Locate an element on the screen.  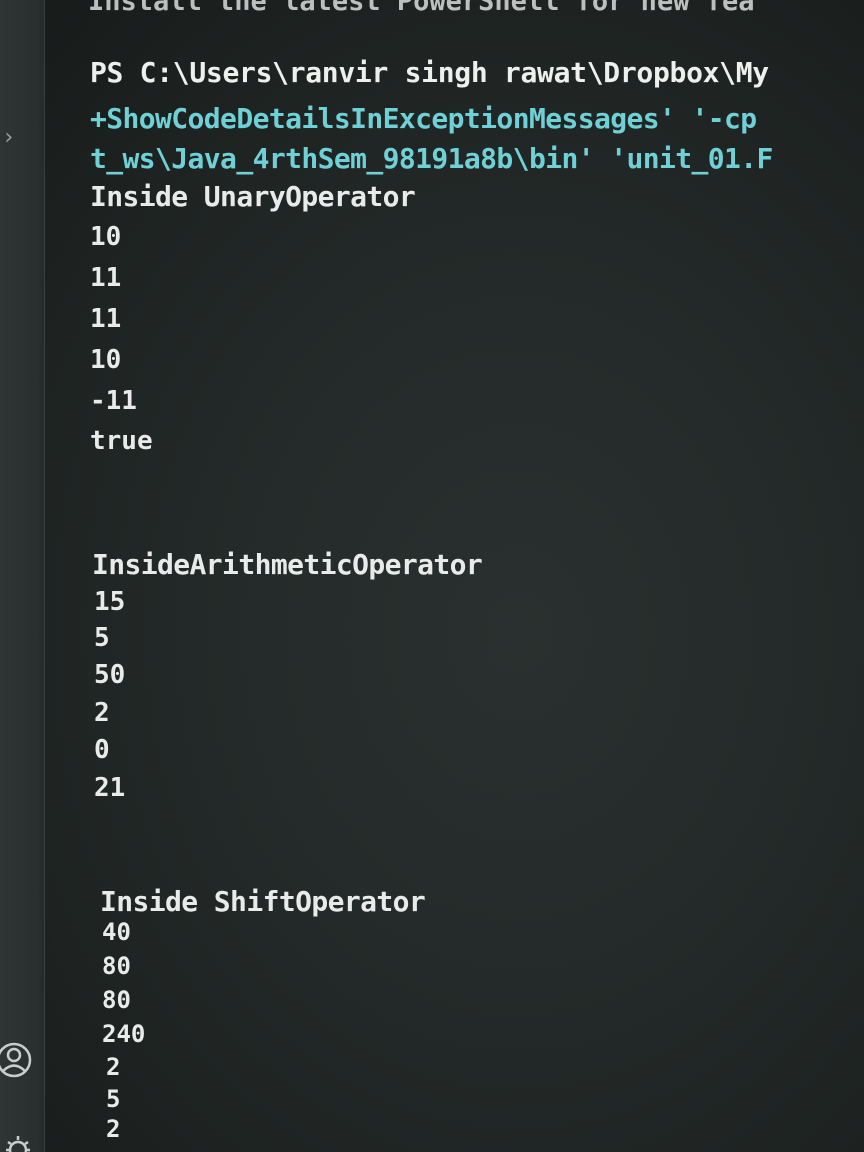
output-section-title: Inside UnaryOperator is located at coordinates (253, 196).